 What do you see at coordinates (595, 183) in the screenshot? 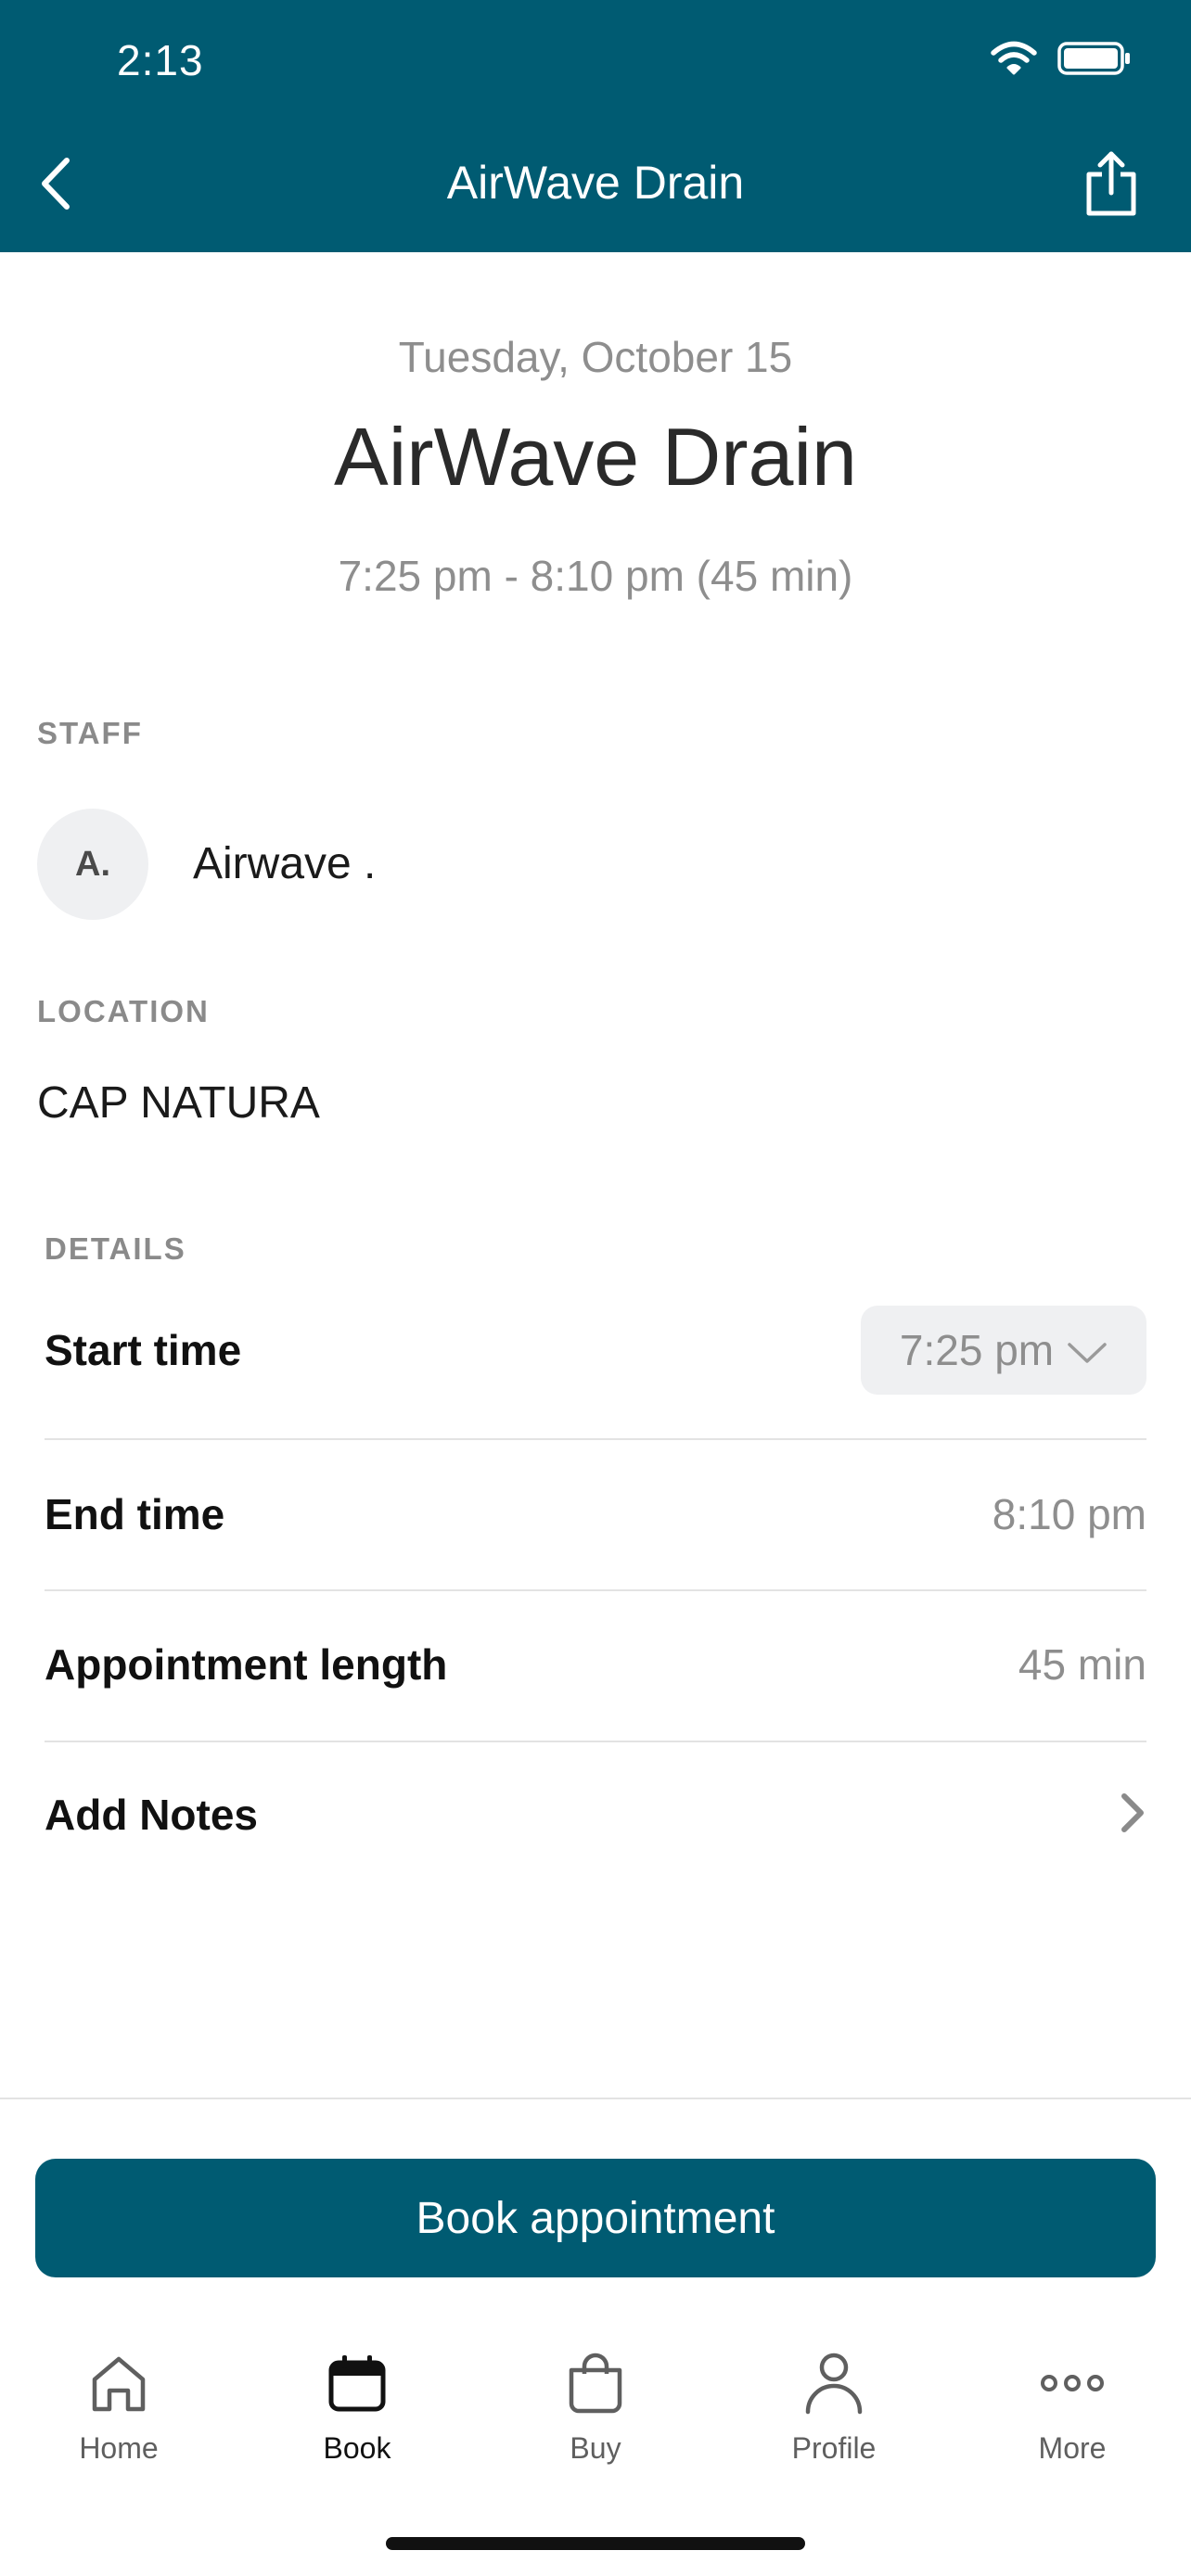
I see `nav-title: AirWave Drain` at bounding box center [595, 183].